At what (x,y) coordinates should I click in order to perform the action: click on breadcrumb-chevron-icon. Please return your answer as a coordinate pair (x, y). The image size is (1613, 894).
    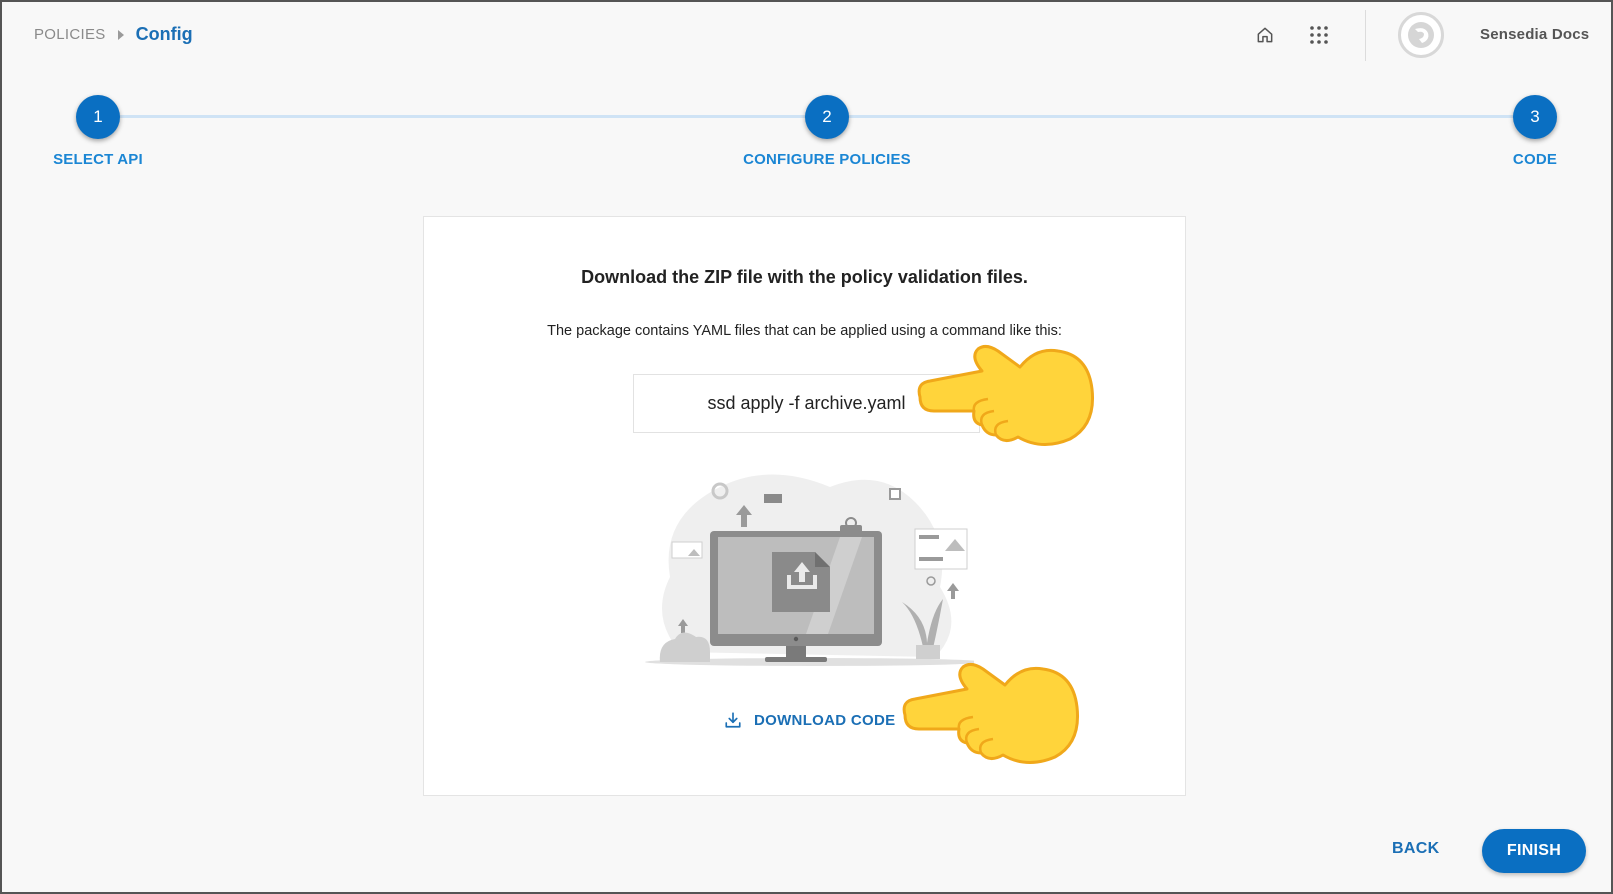
    Looking at the image, I should click on (120, 34).